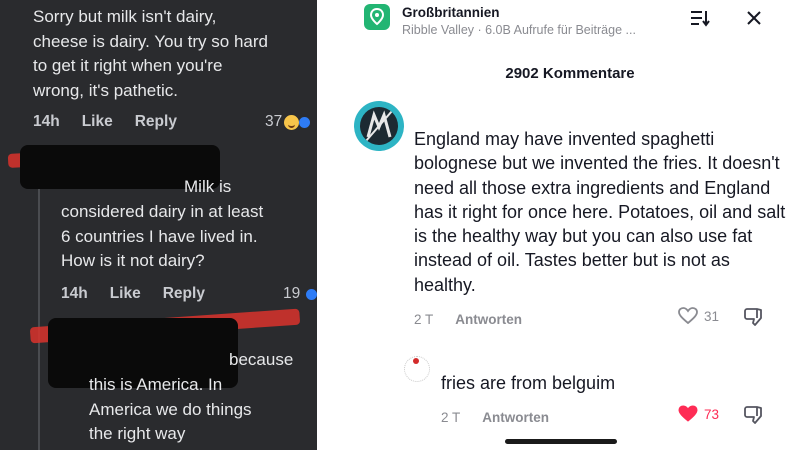 The width and height of the screenshot is (800, 450). Describe the element at coordinates (712, 414) in the screenshot. I see `comment-2-like-count: 73` at that location.